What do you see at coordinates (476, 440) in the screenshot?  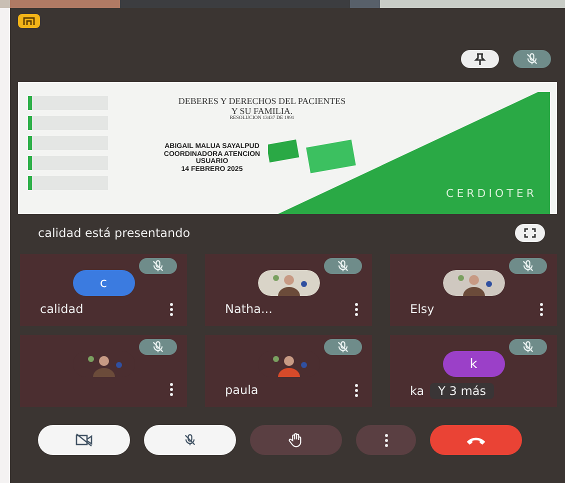 I see `hang-up-button` at bounding box center [476, 440].